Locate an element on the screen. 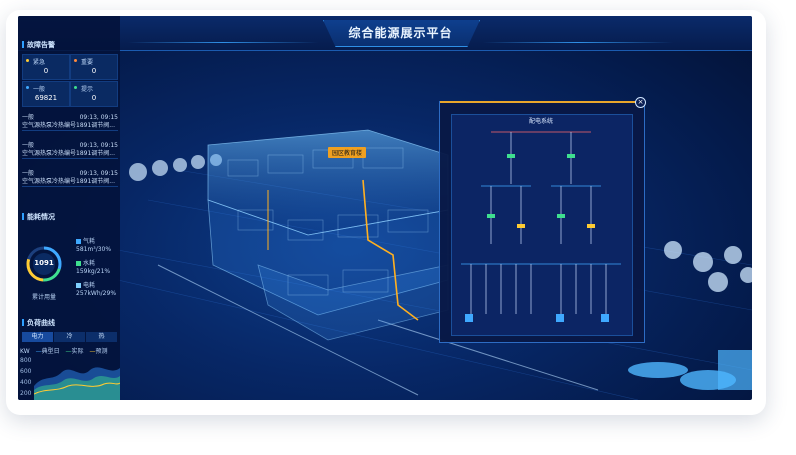 The image size is (796, 455). single-line-diagram is located at coordinates (541, 226).